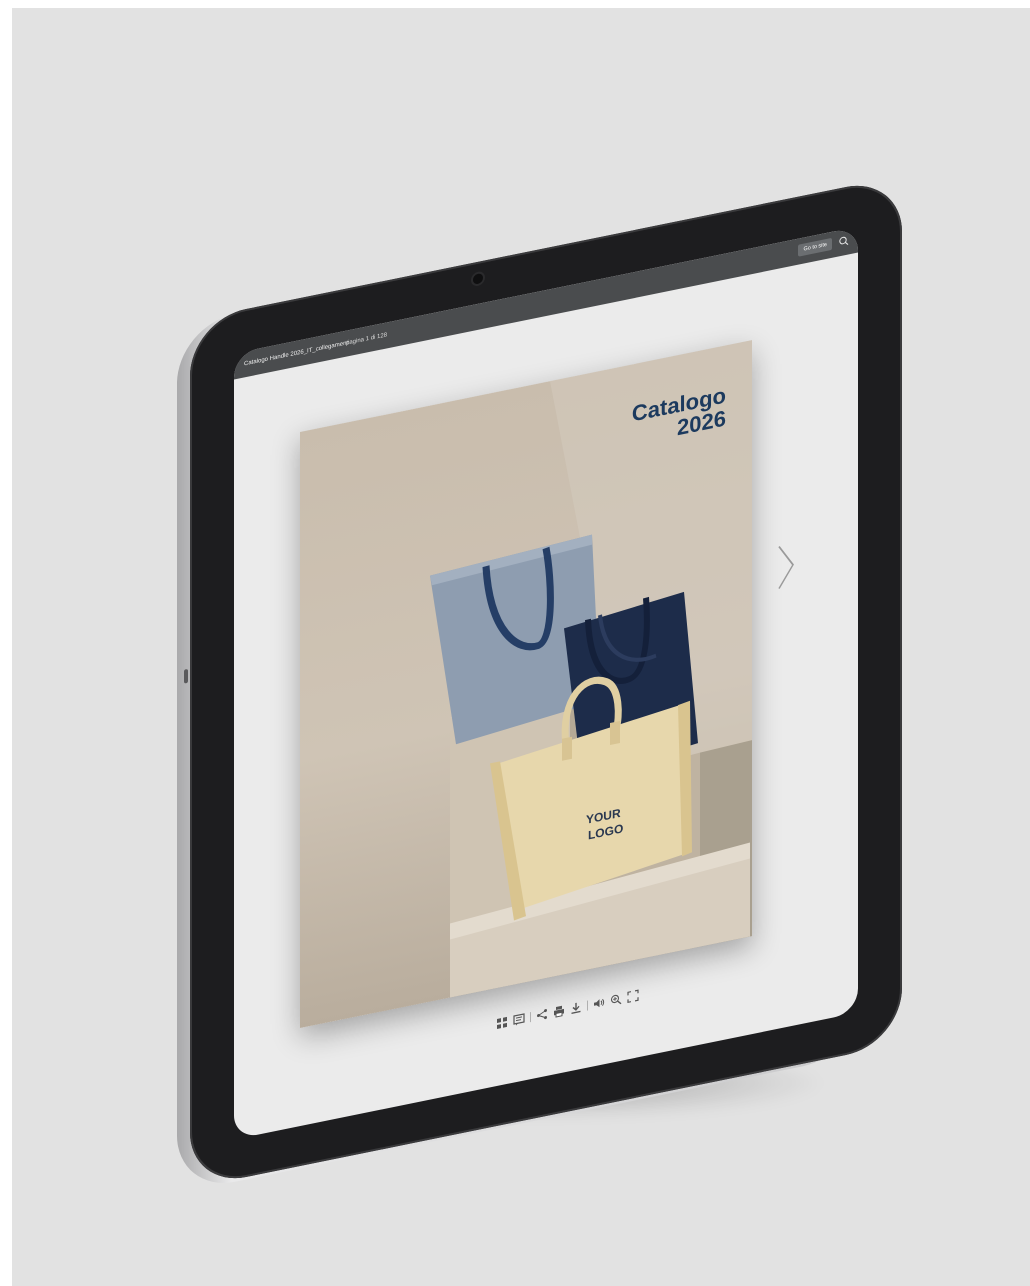  What do you see at coordinates (786, 566) in the screenshot?
I see `chevron-right-icon` at bounding box center [786, 566].